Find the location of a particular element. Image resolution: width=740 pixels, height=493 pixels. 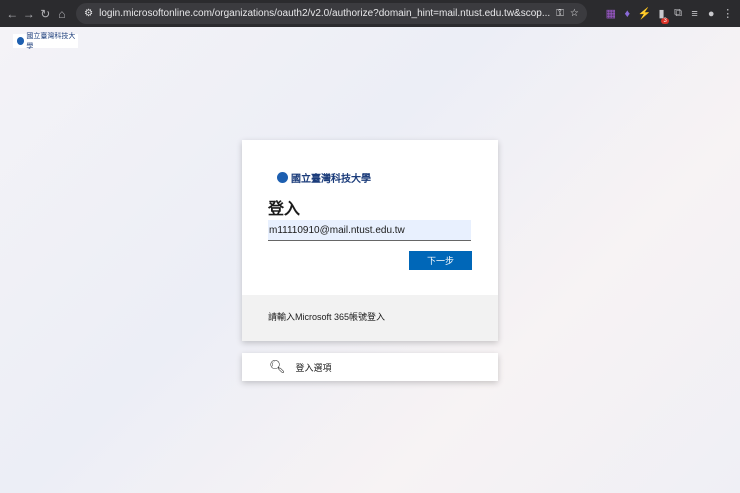

extension-lightning-icon: ⚡ is located at coordinates (645, 13).